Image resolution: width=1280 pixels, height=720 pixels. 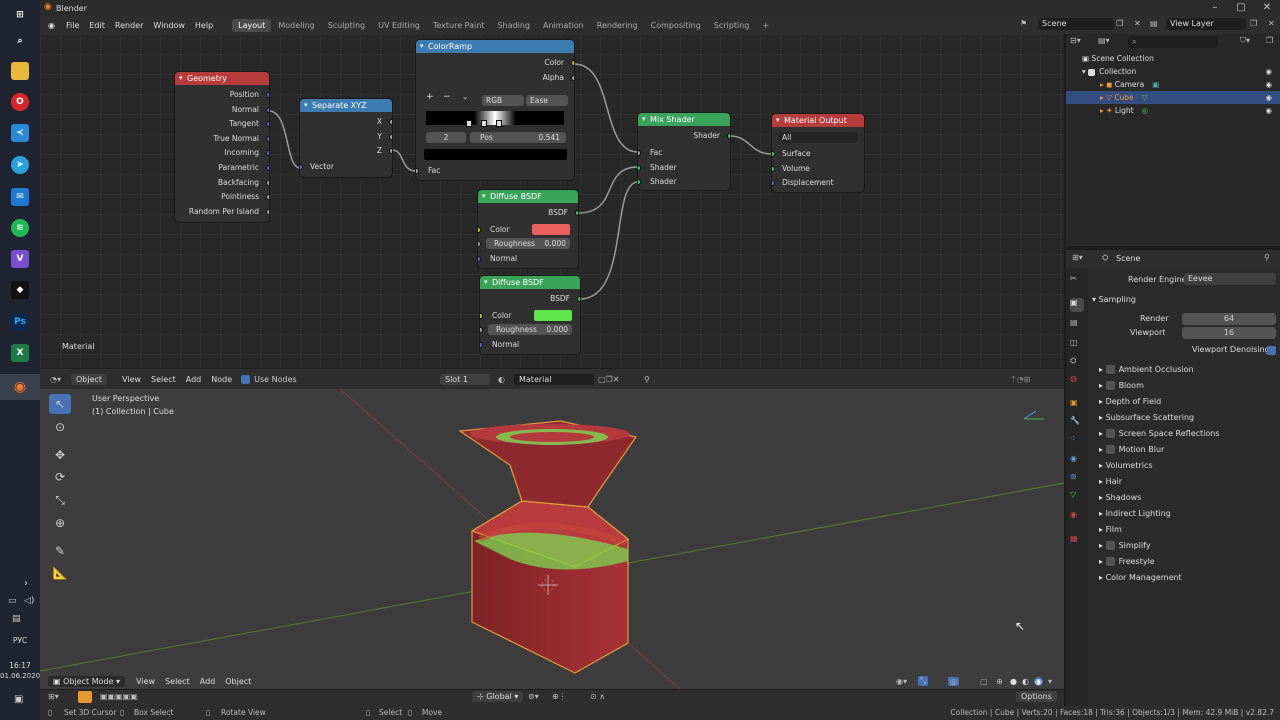 I want to click on material-slot-select: Slot 1, so click(x=465, y=379).